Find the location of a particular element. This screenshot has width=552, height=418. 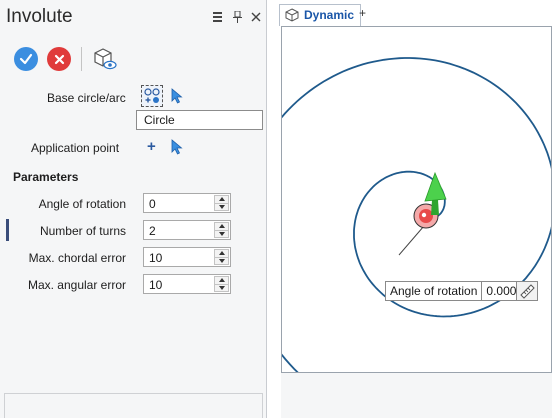

panel-menu-icon is located at coordinates (217, 17).